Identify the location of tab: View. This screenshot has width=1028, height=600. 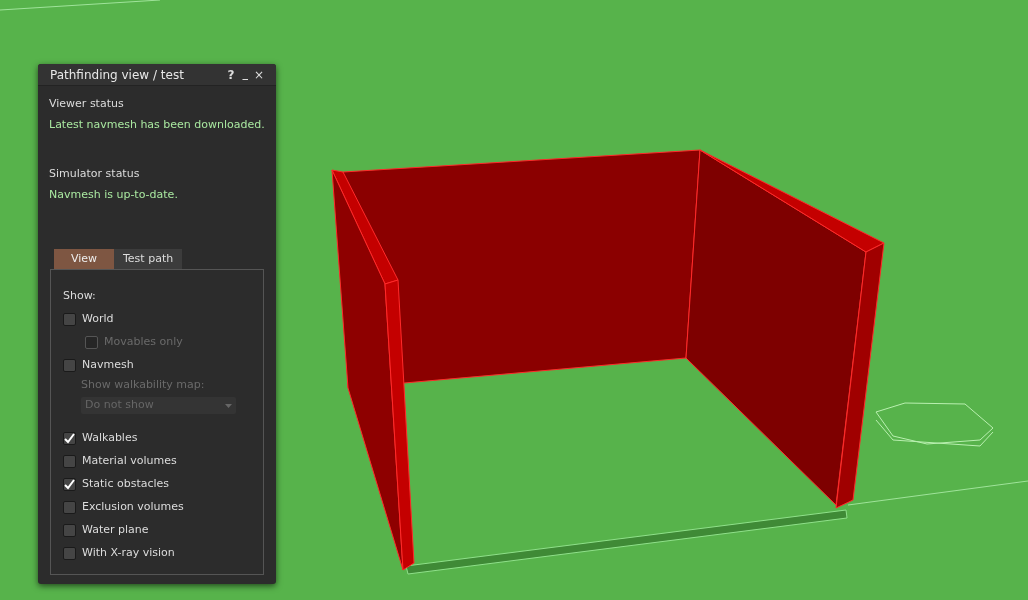
(84, 259).